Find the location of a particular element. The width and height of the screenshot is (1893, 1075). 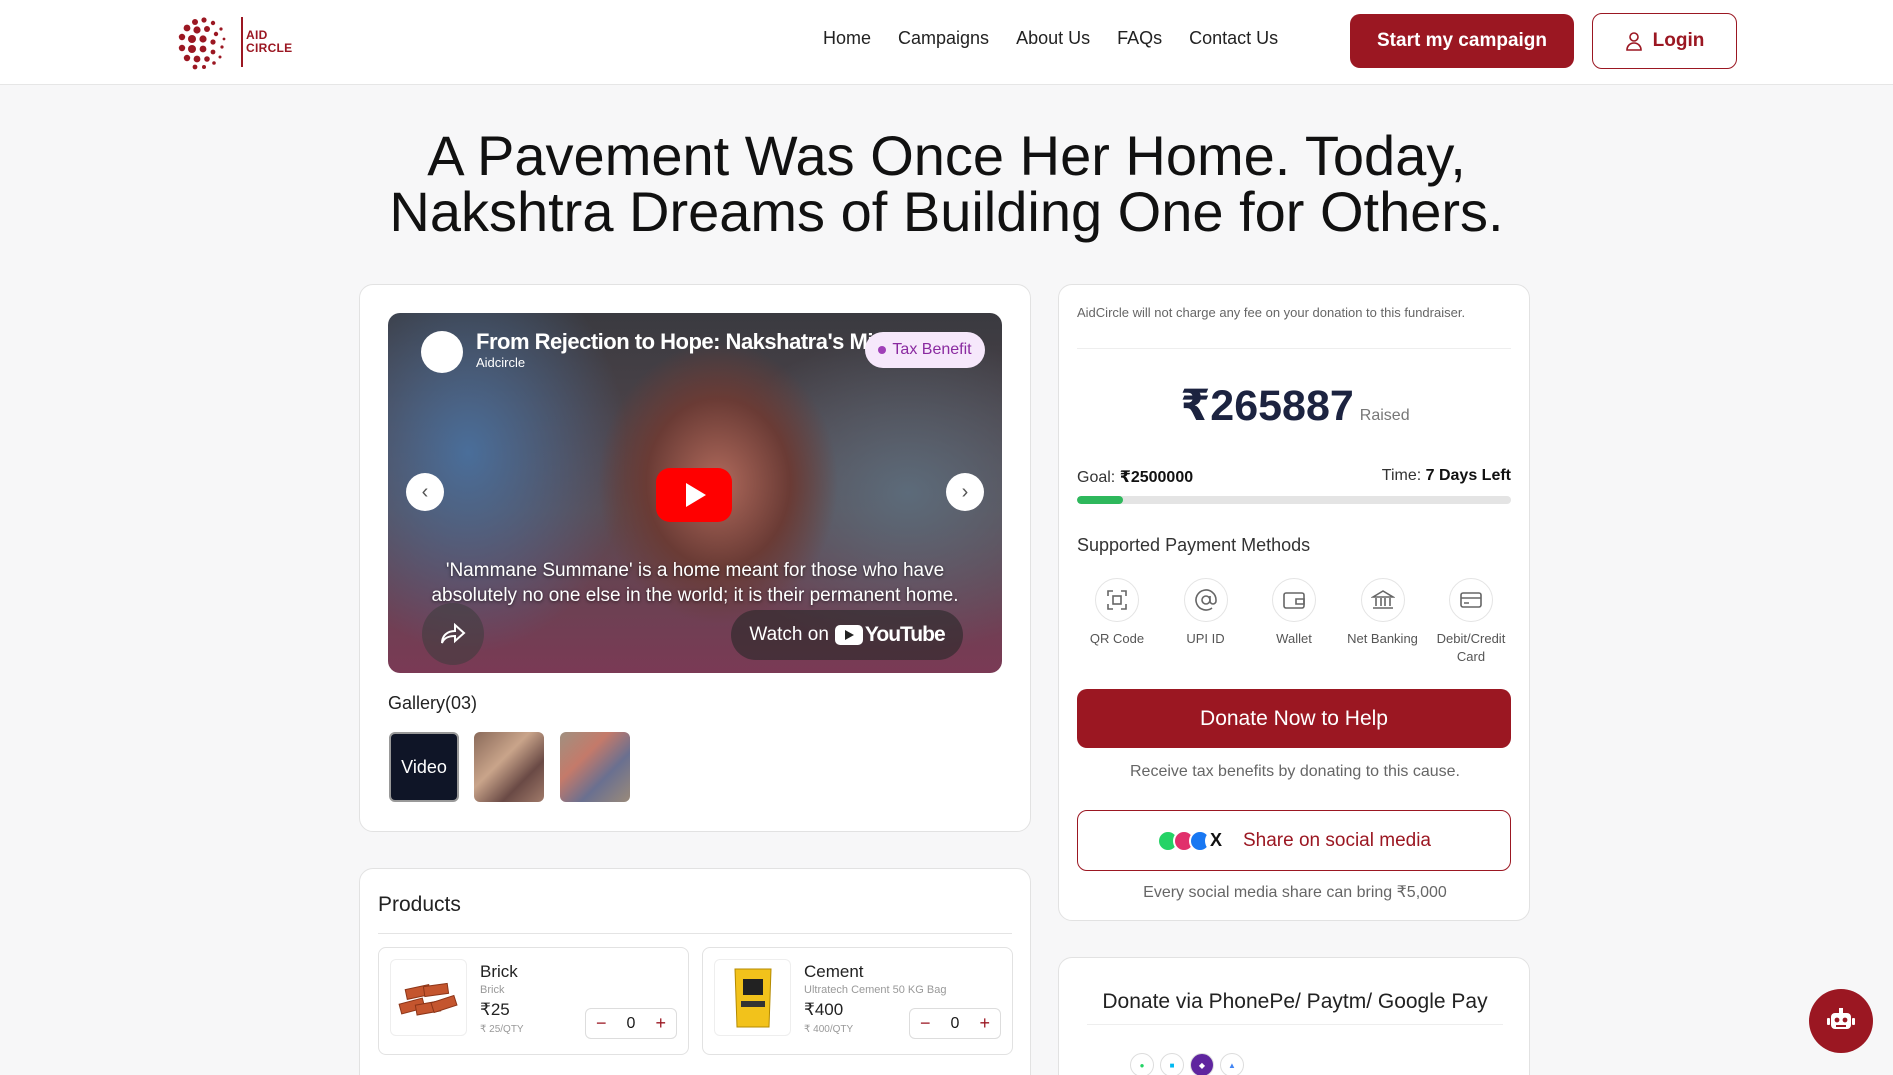

card-icon is located at coordinates (1471, 600).